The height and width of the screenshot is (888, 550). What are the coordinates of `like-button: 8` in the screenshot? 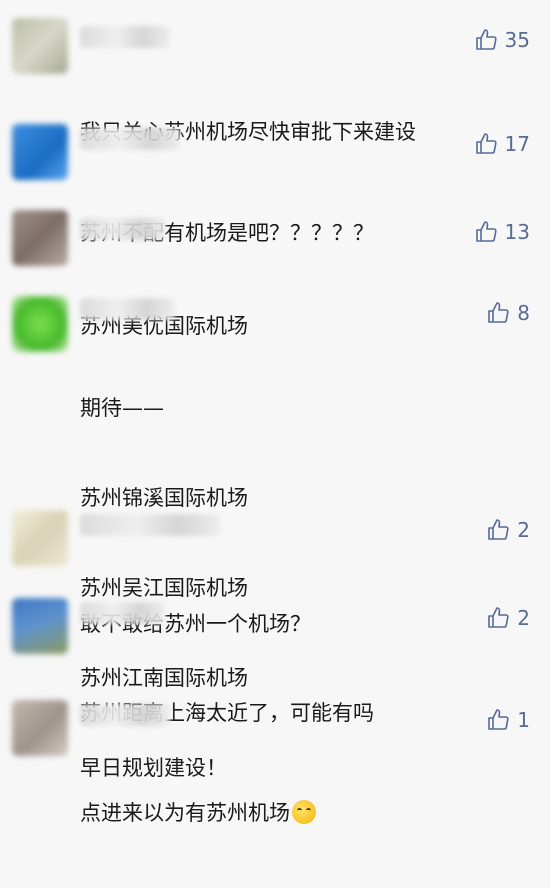 It's located at (508, 313).